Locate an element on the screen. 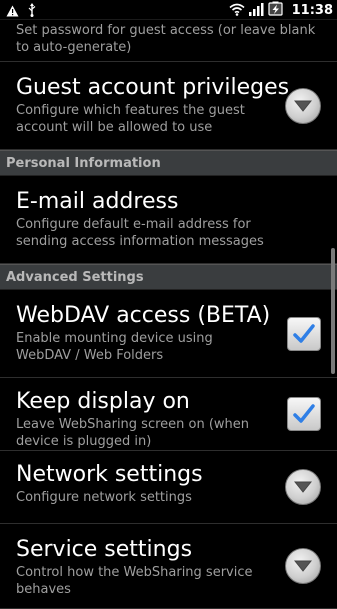 The image size is (337, 609). scrollbar is located at coordinates (333, 311).